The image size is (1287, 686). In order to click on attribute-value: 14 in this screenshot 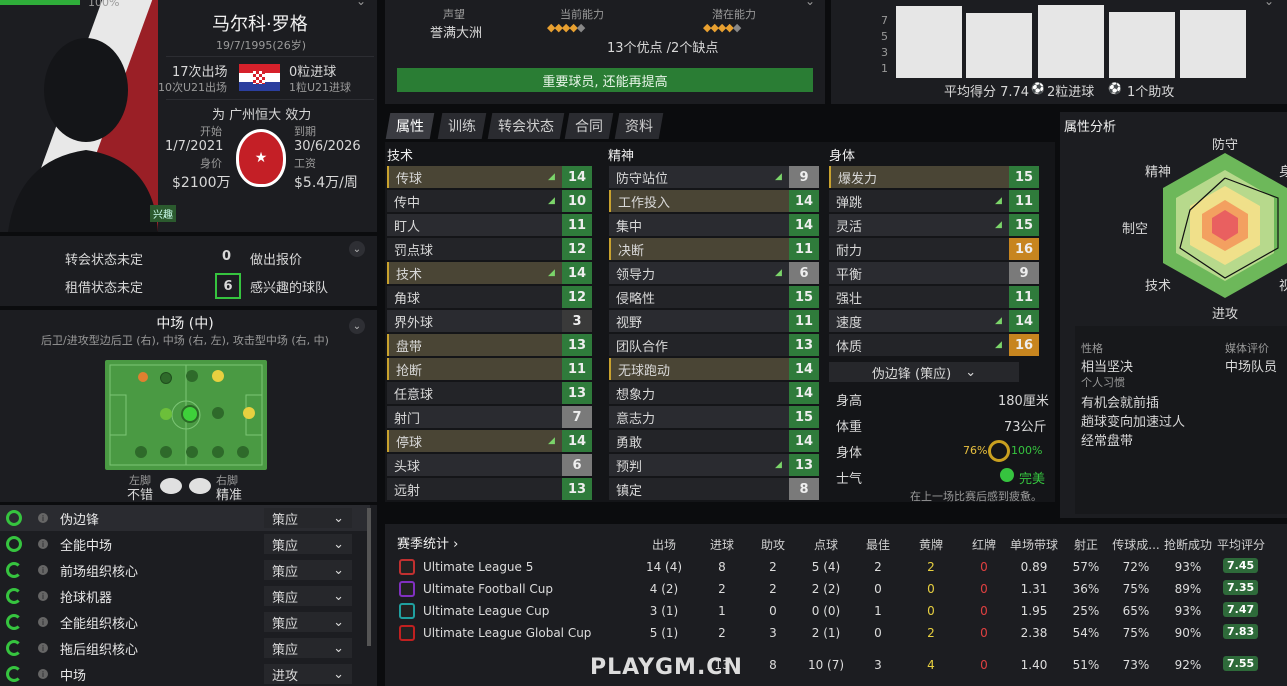, I will do `click(577, 273)`.